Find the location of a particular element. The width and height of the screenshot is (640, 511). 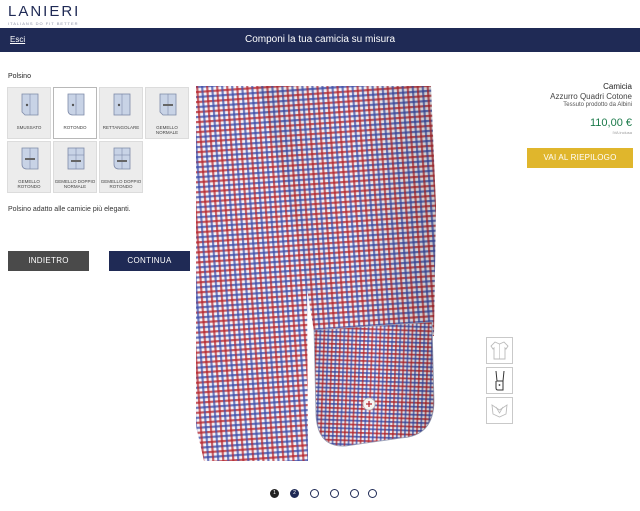

cuff-option-label: ROTONDO is located at coordinates (75, 127).